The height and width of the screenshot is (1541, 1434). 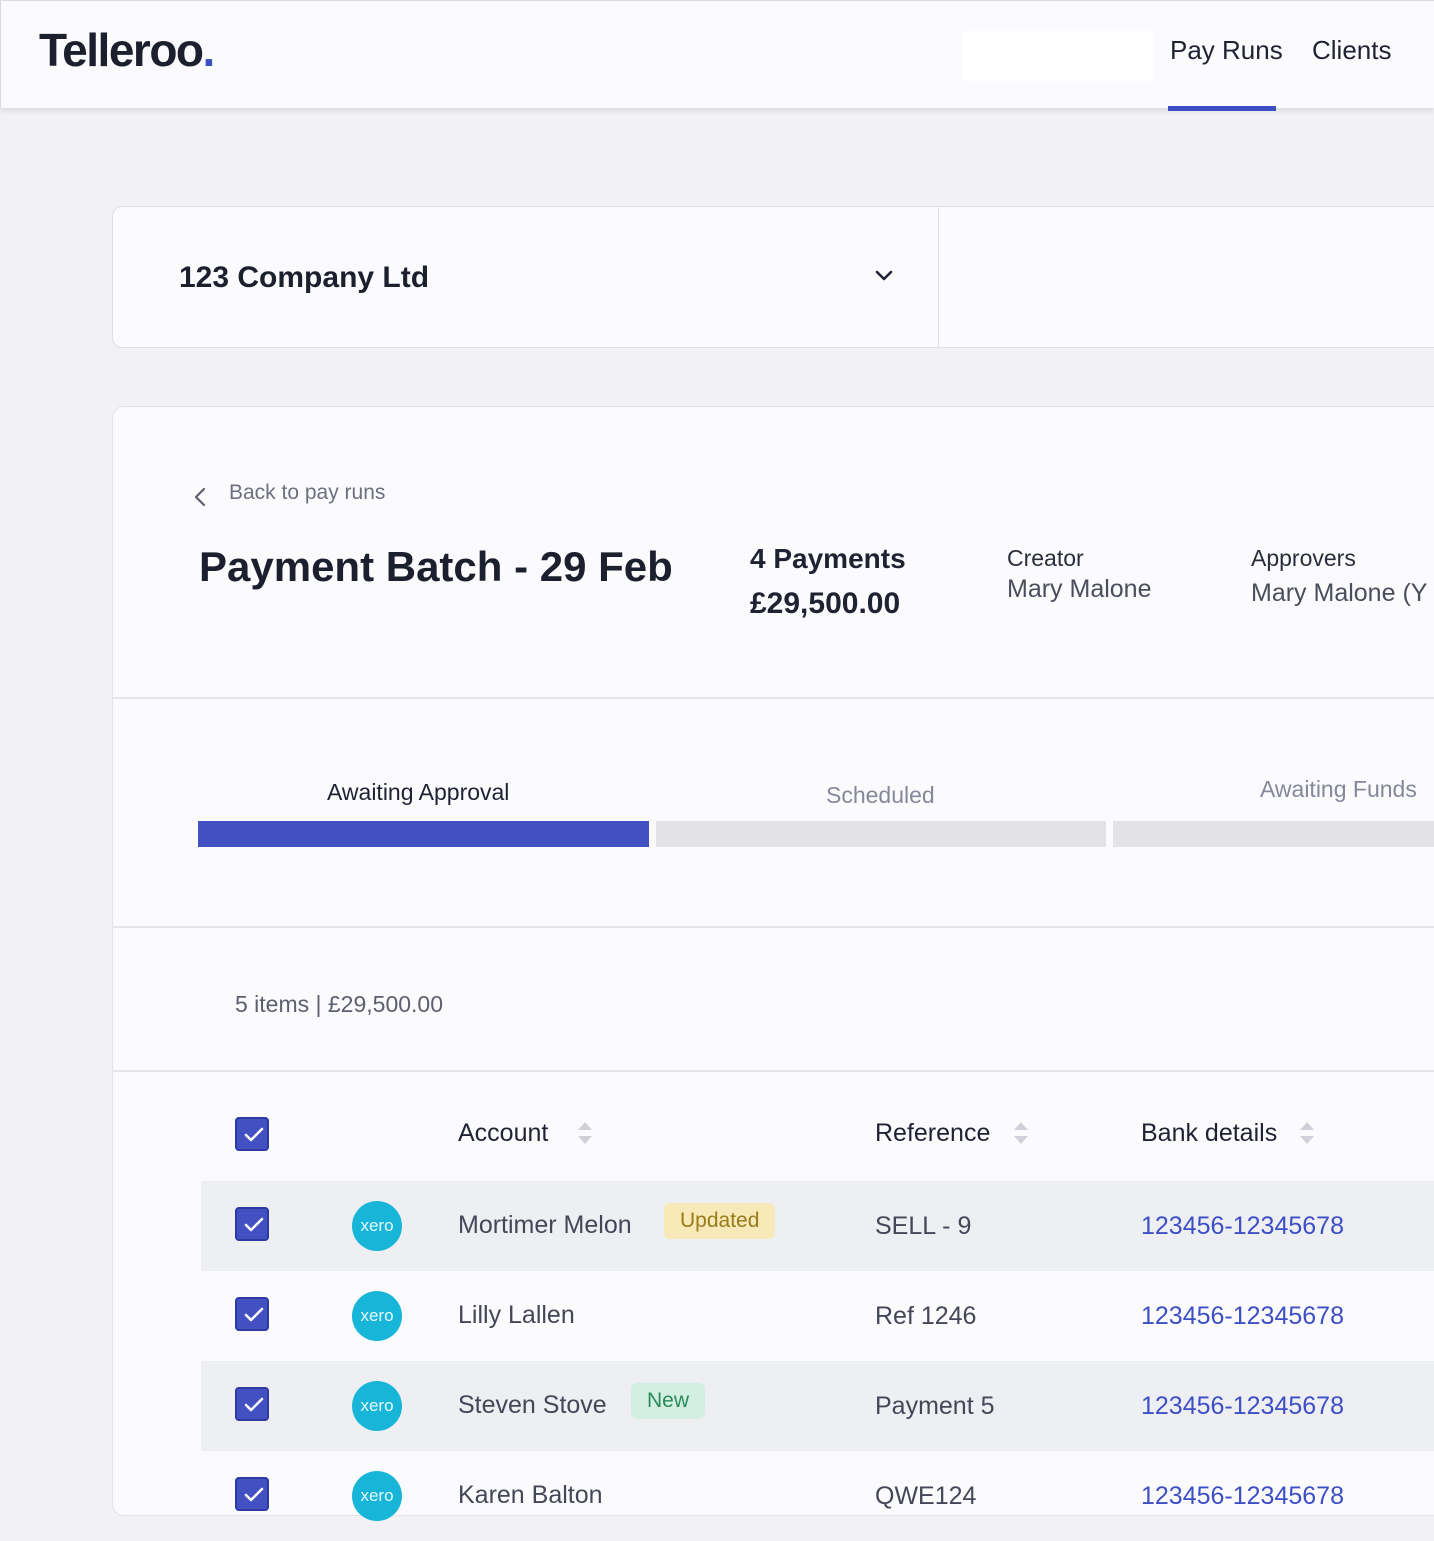 I want to click on progress-bar-awaiting-funds, so click(x=1273, y=834).